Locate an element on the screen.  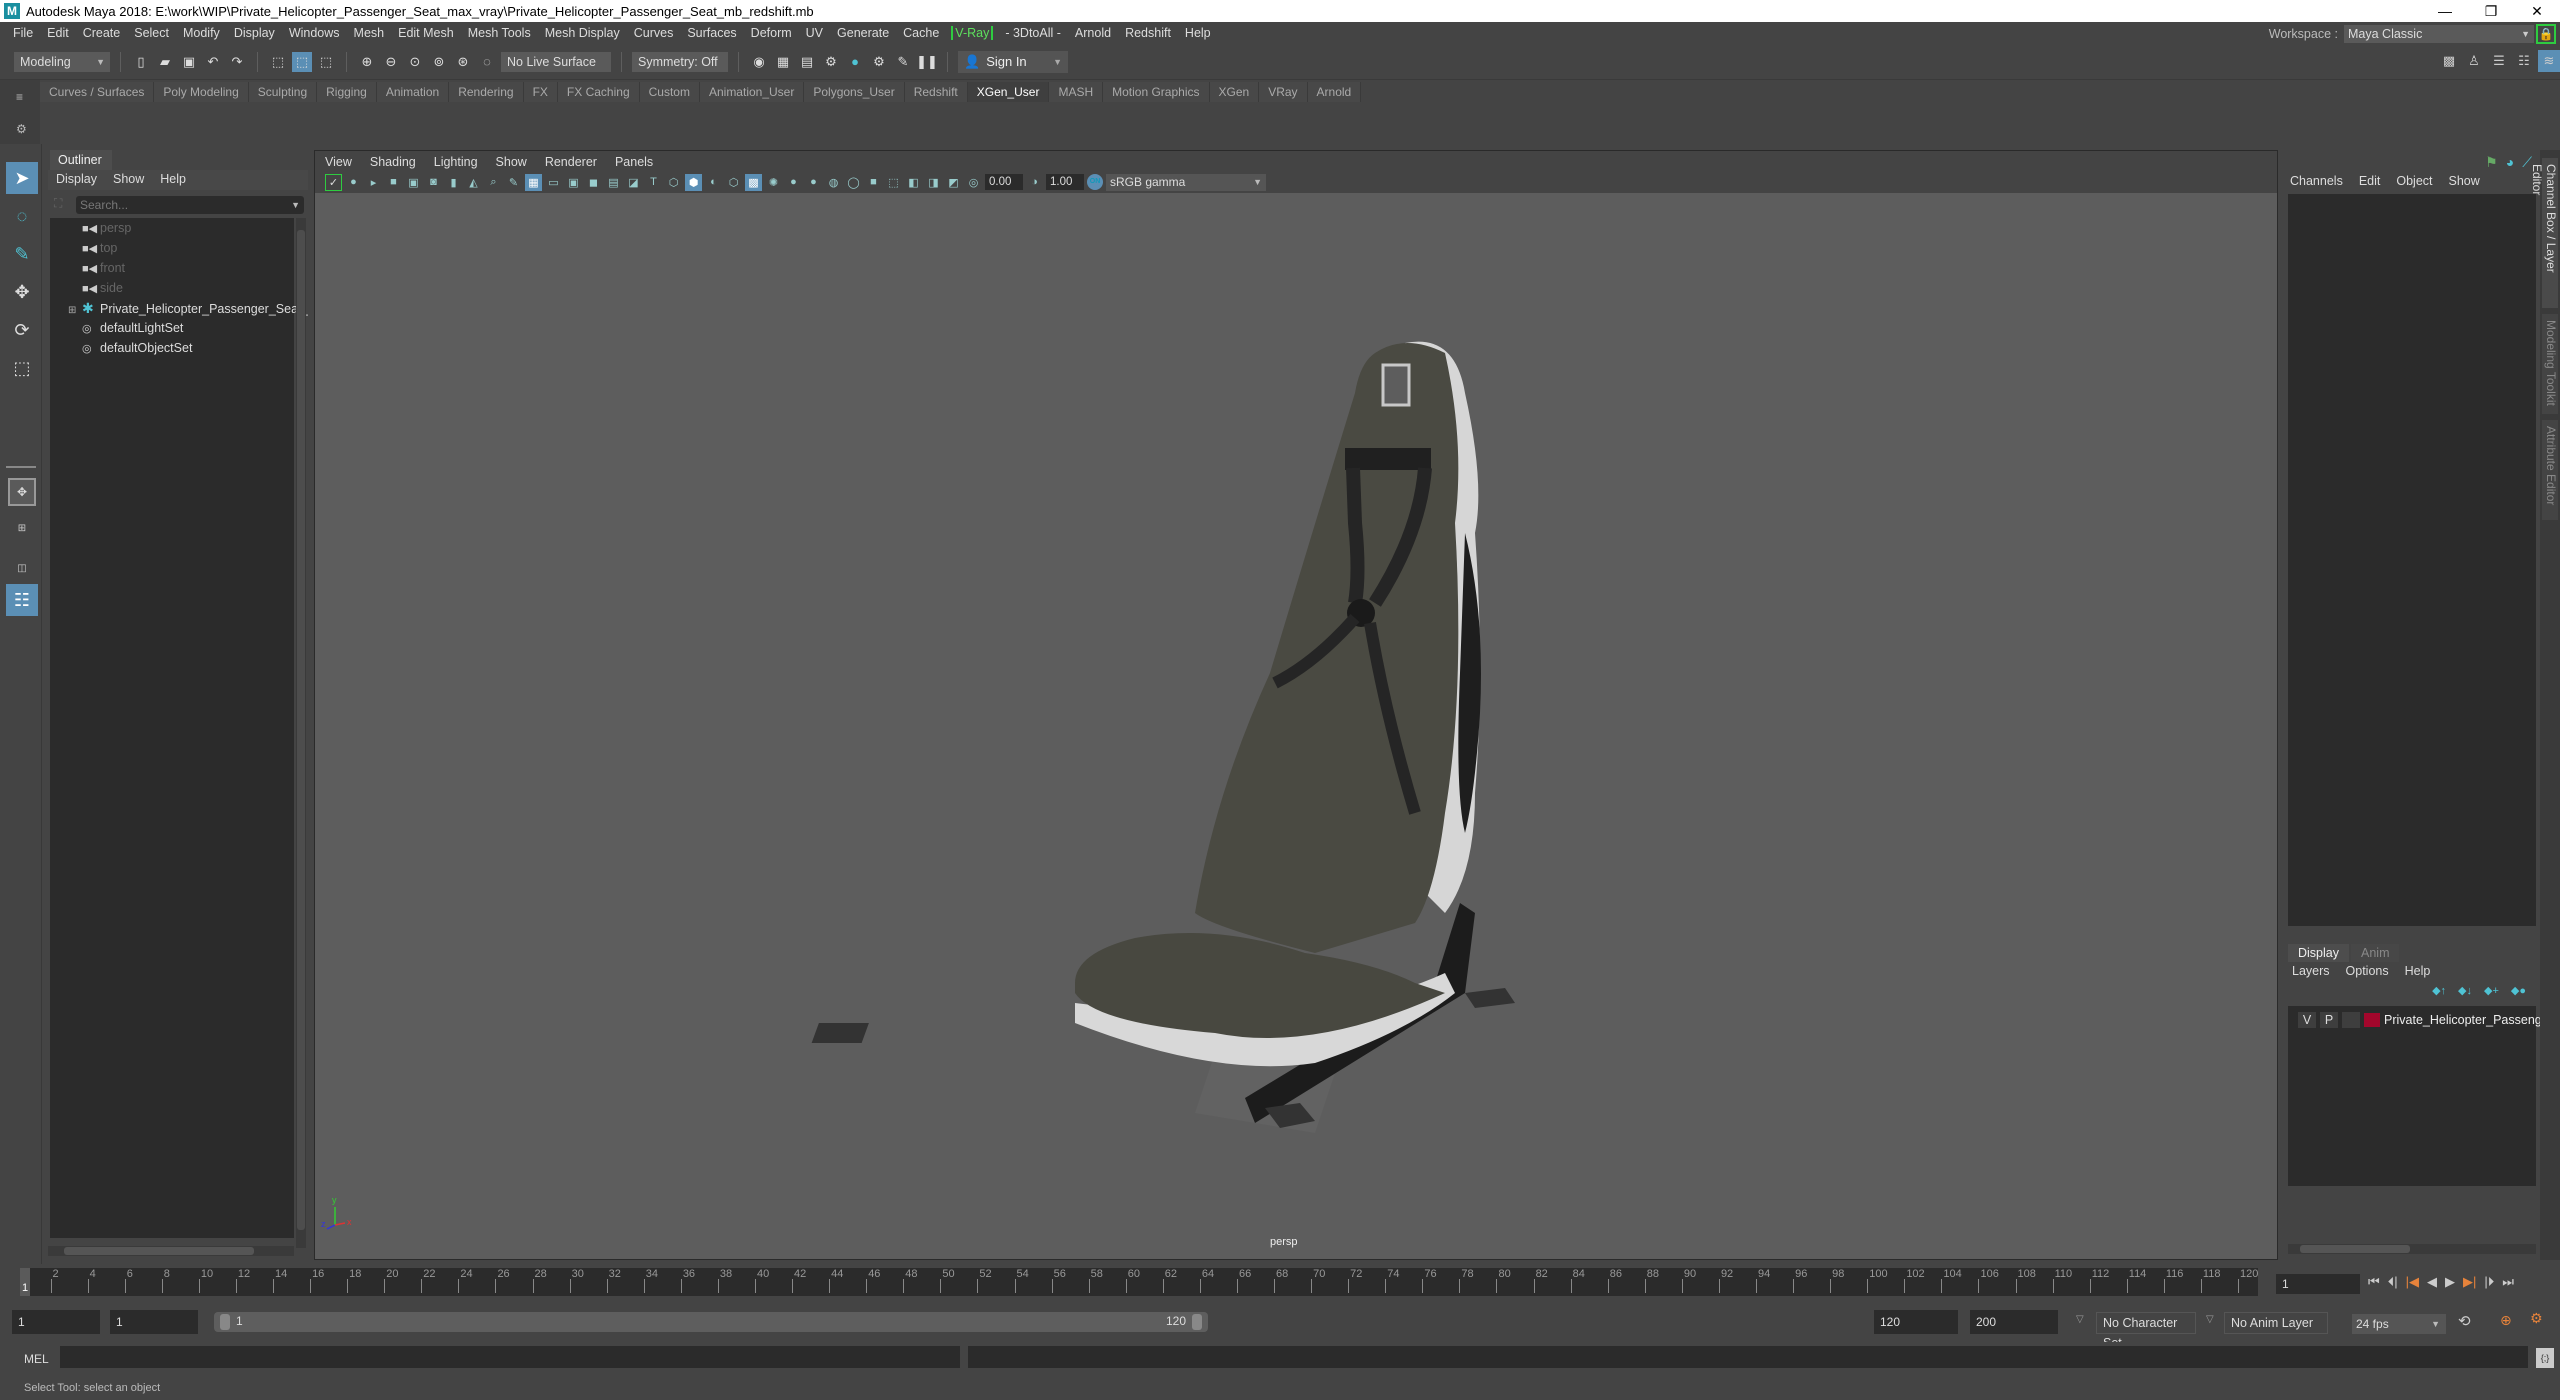
snap-point-icon: ⊙ is located at coordinates (415, 62).